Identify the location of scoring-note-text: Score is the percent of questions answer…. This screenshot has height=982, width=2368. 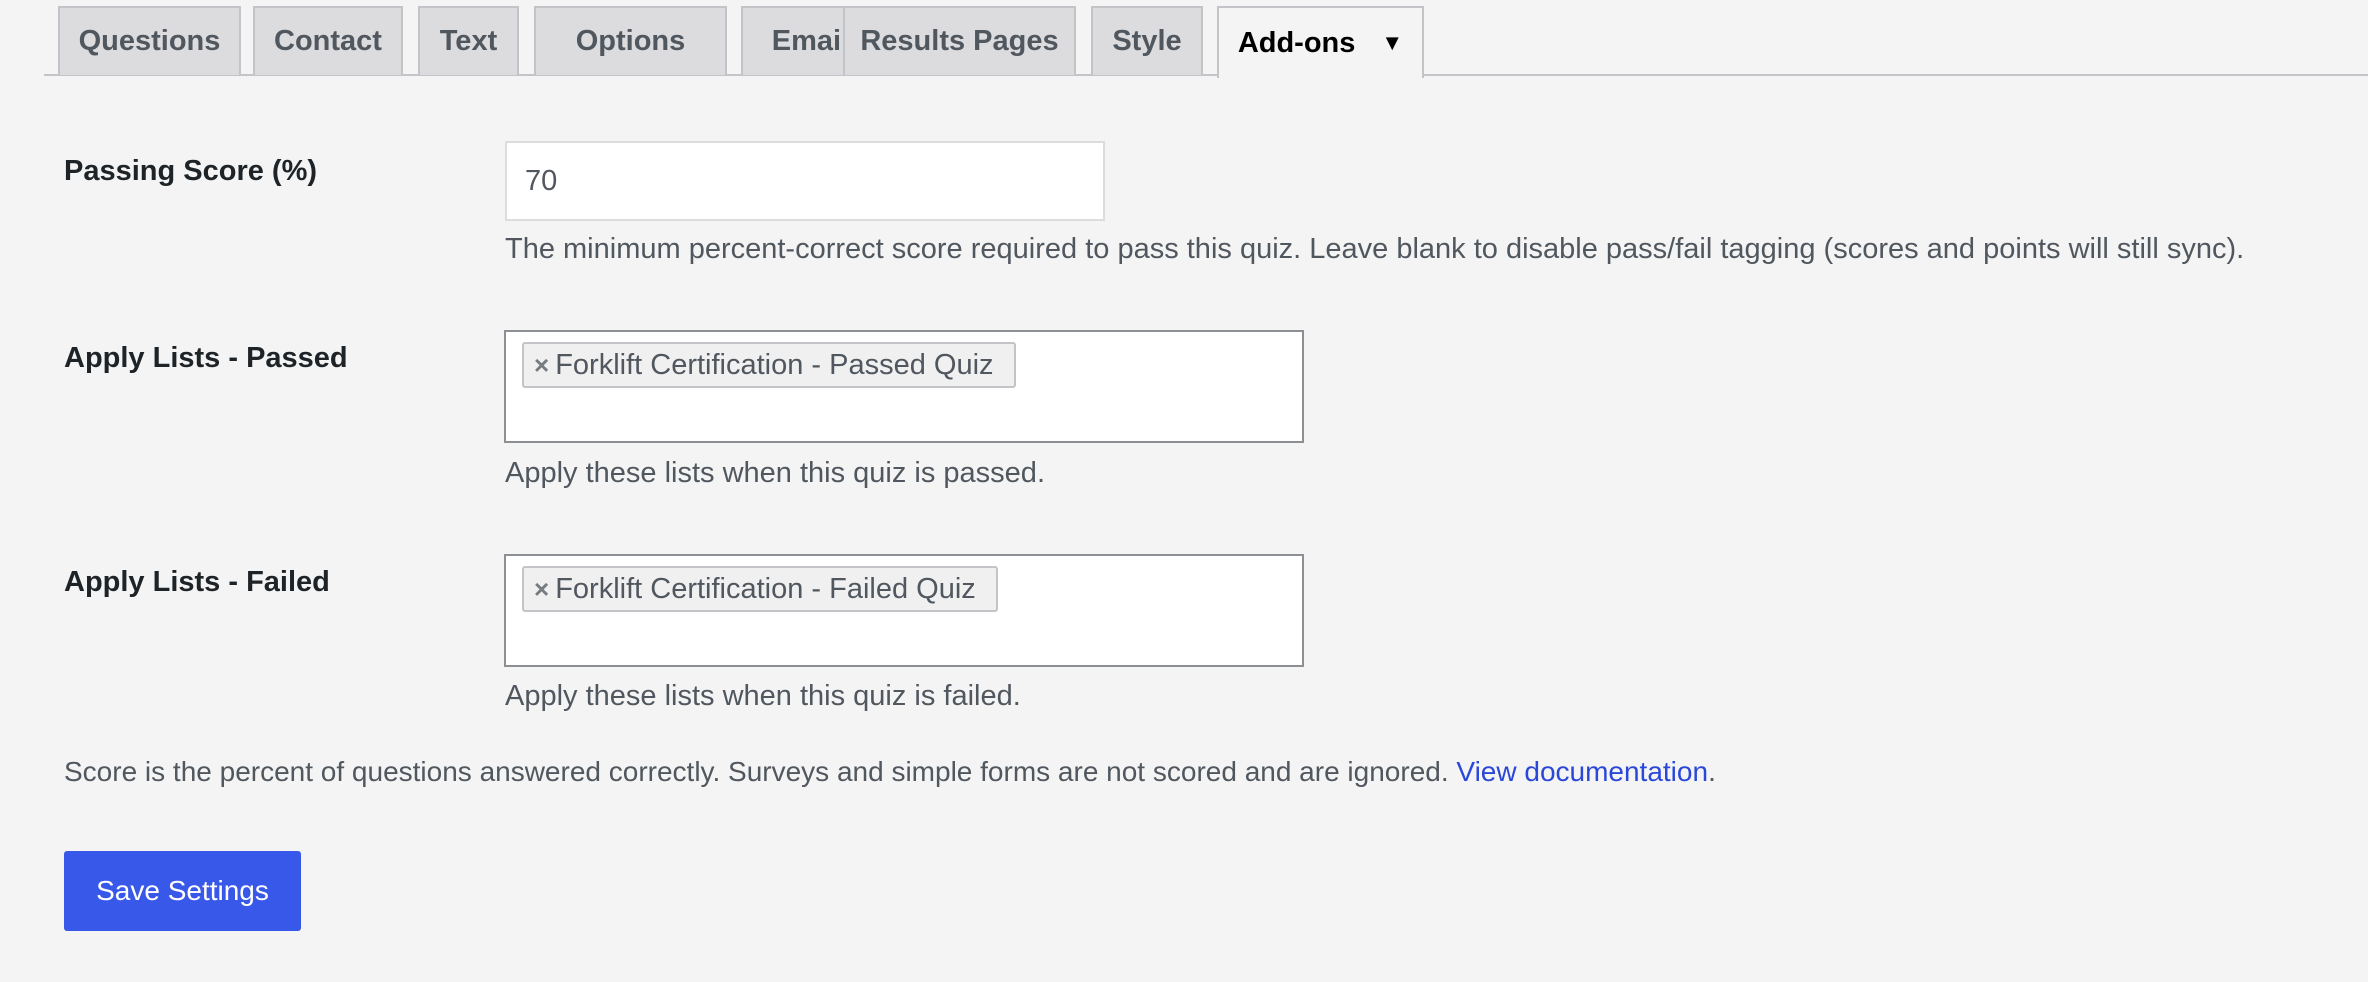
(760, 771).